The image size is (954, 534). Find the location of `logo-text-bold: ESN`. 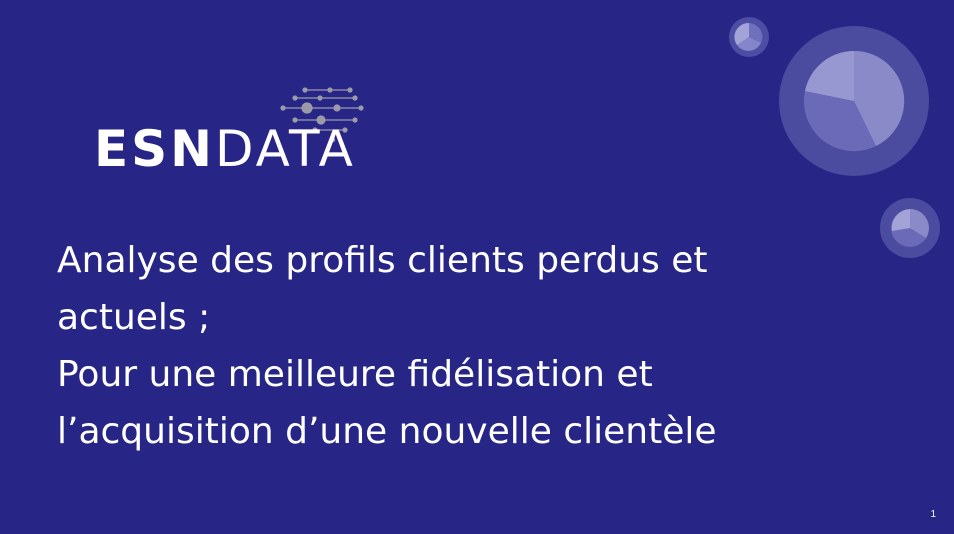

logo-text-bold: ESN is located at coordinates (155, 149).